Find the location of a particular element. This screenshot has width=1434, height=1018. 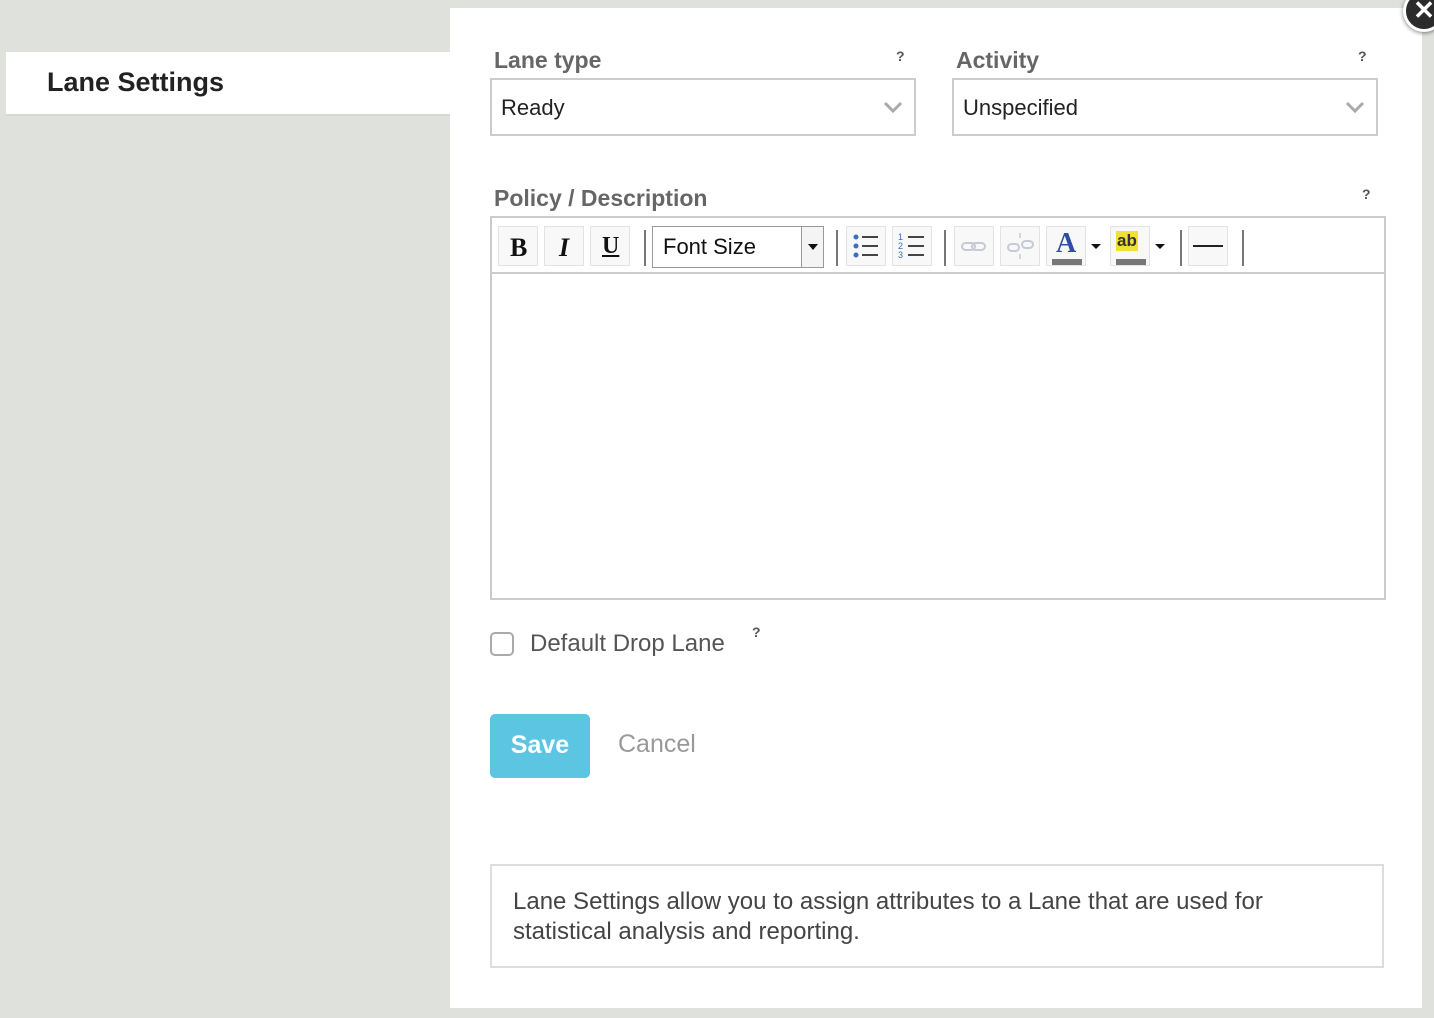

horizontal-rule-icon is located at coordinates (1208, 246).